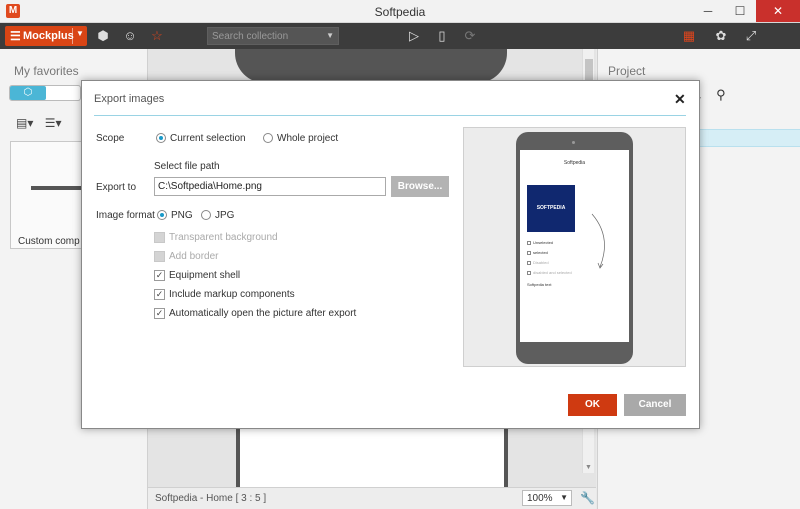 The height and width of the screenshot is (509, 800). What do you see at coordinates (537, 252) in the screenshot?
I see `preview-checkbox-item: selected` at bounding box center [537, 252].